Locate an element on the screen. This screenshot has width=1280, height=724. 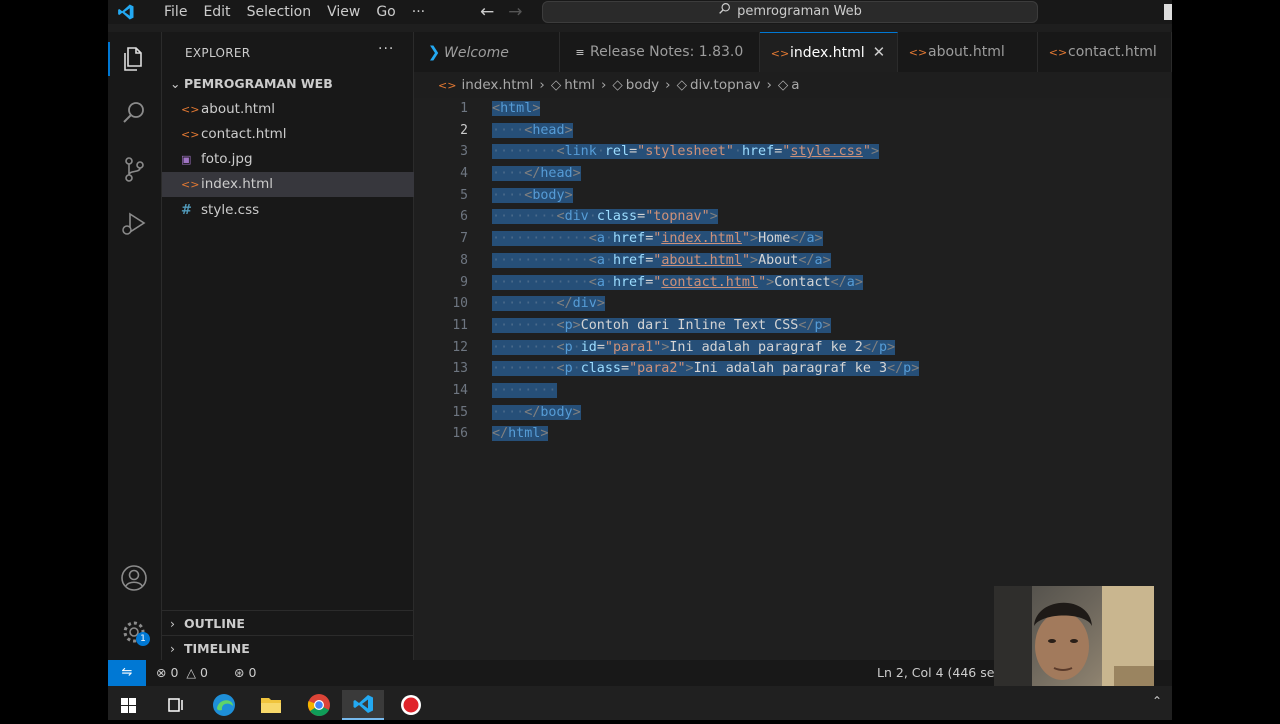
code-line: ····</body> is located at coordinates (705, 413).